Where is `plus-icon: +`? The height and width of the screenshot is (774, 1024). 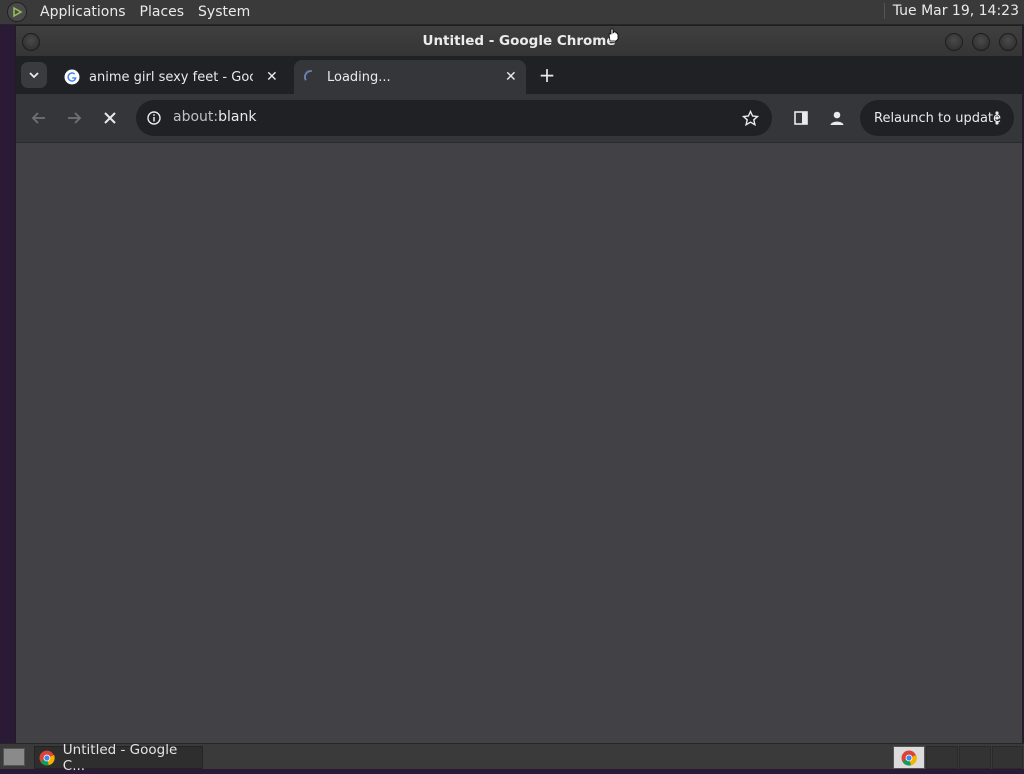 plus-icon: + is located at coordinates (547, 75).